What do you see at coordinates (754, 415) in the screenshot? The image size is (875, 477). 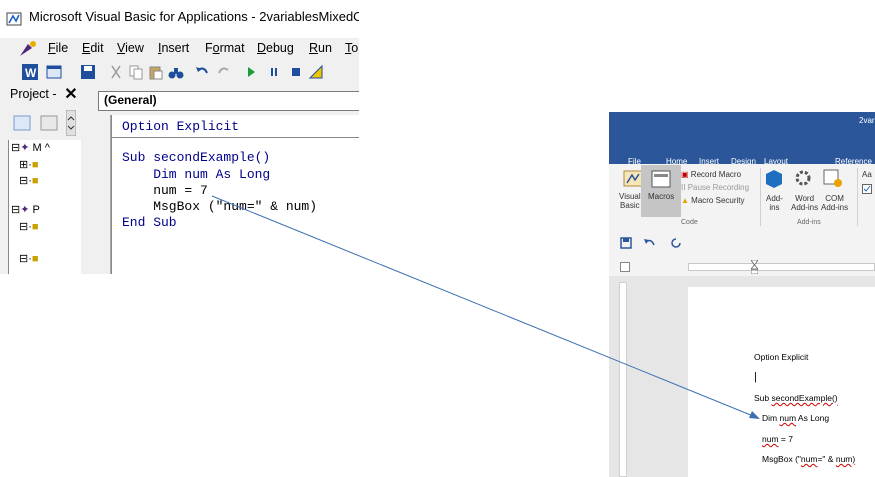 I see `arrow-head` at bounding box center [754, 415].